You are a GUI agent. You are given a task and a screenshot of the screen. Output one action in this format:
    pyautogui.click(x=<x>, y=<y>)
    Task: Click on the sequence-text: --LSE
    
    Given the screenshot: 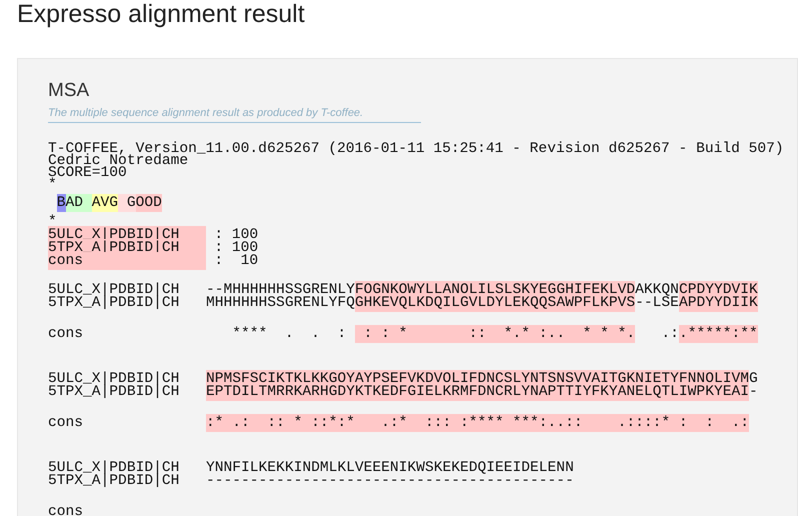 What is the action you would take?
    pyautogui.click(x=657, y=303)
    